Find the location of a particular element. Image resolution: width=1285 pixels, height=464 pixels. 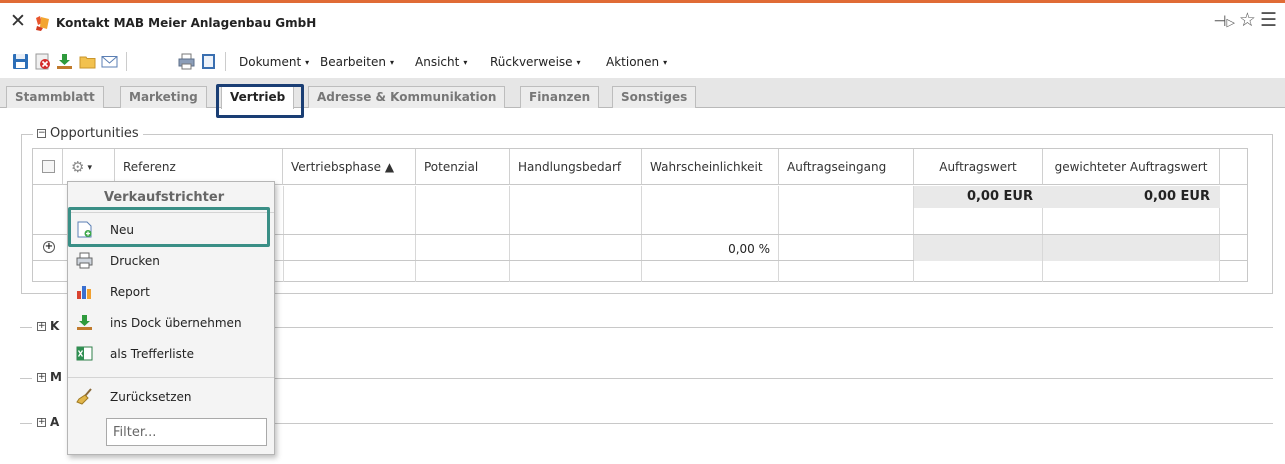

column-header-potenzial: Potenzial is located at coordinates (463, 167).